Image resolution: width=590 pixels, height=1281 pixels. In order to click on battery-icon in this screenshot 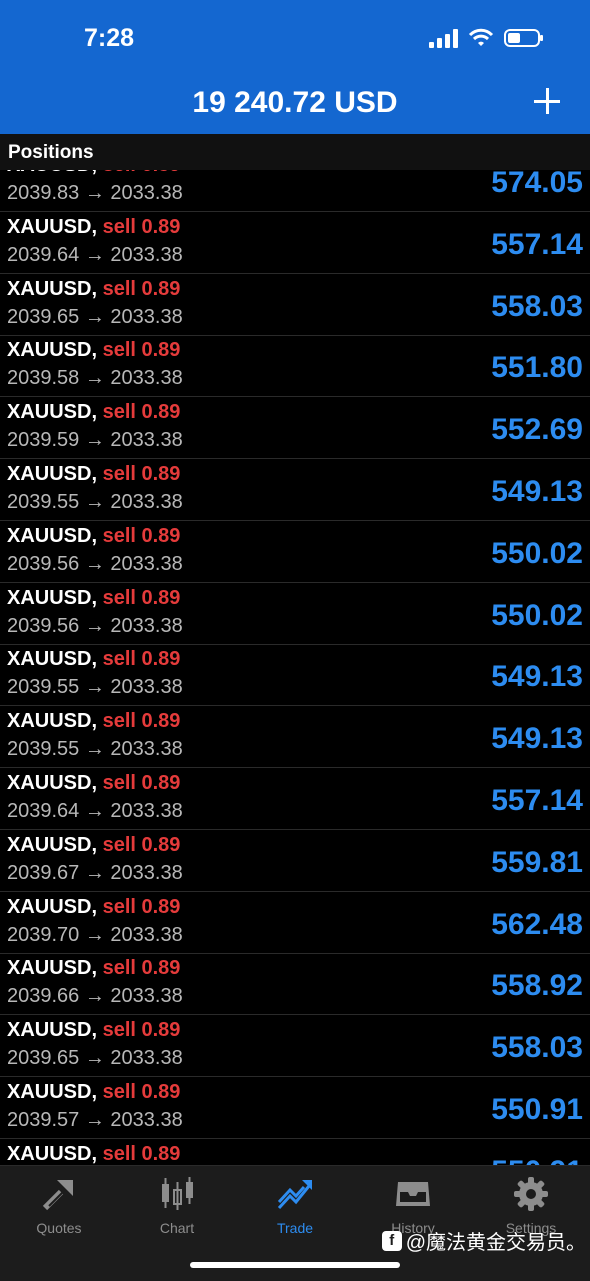, I will do `click(523, 38)`.